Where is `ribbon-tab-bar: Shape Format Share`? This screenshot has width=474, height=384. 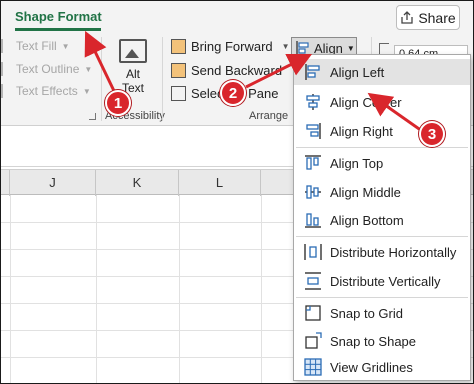
ribbon-tab-bar: Shape Format Share is located at coordinates (237, 17).